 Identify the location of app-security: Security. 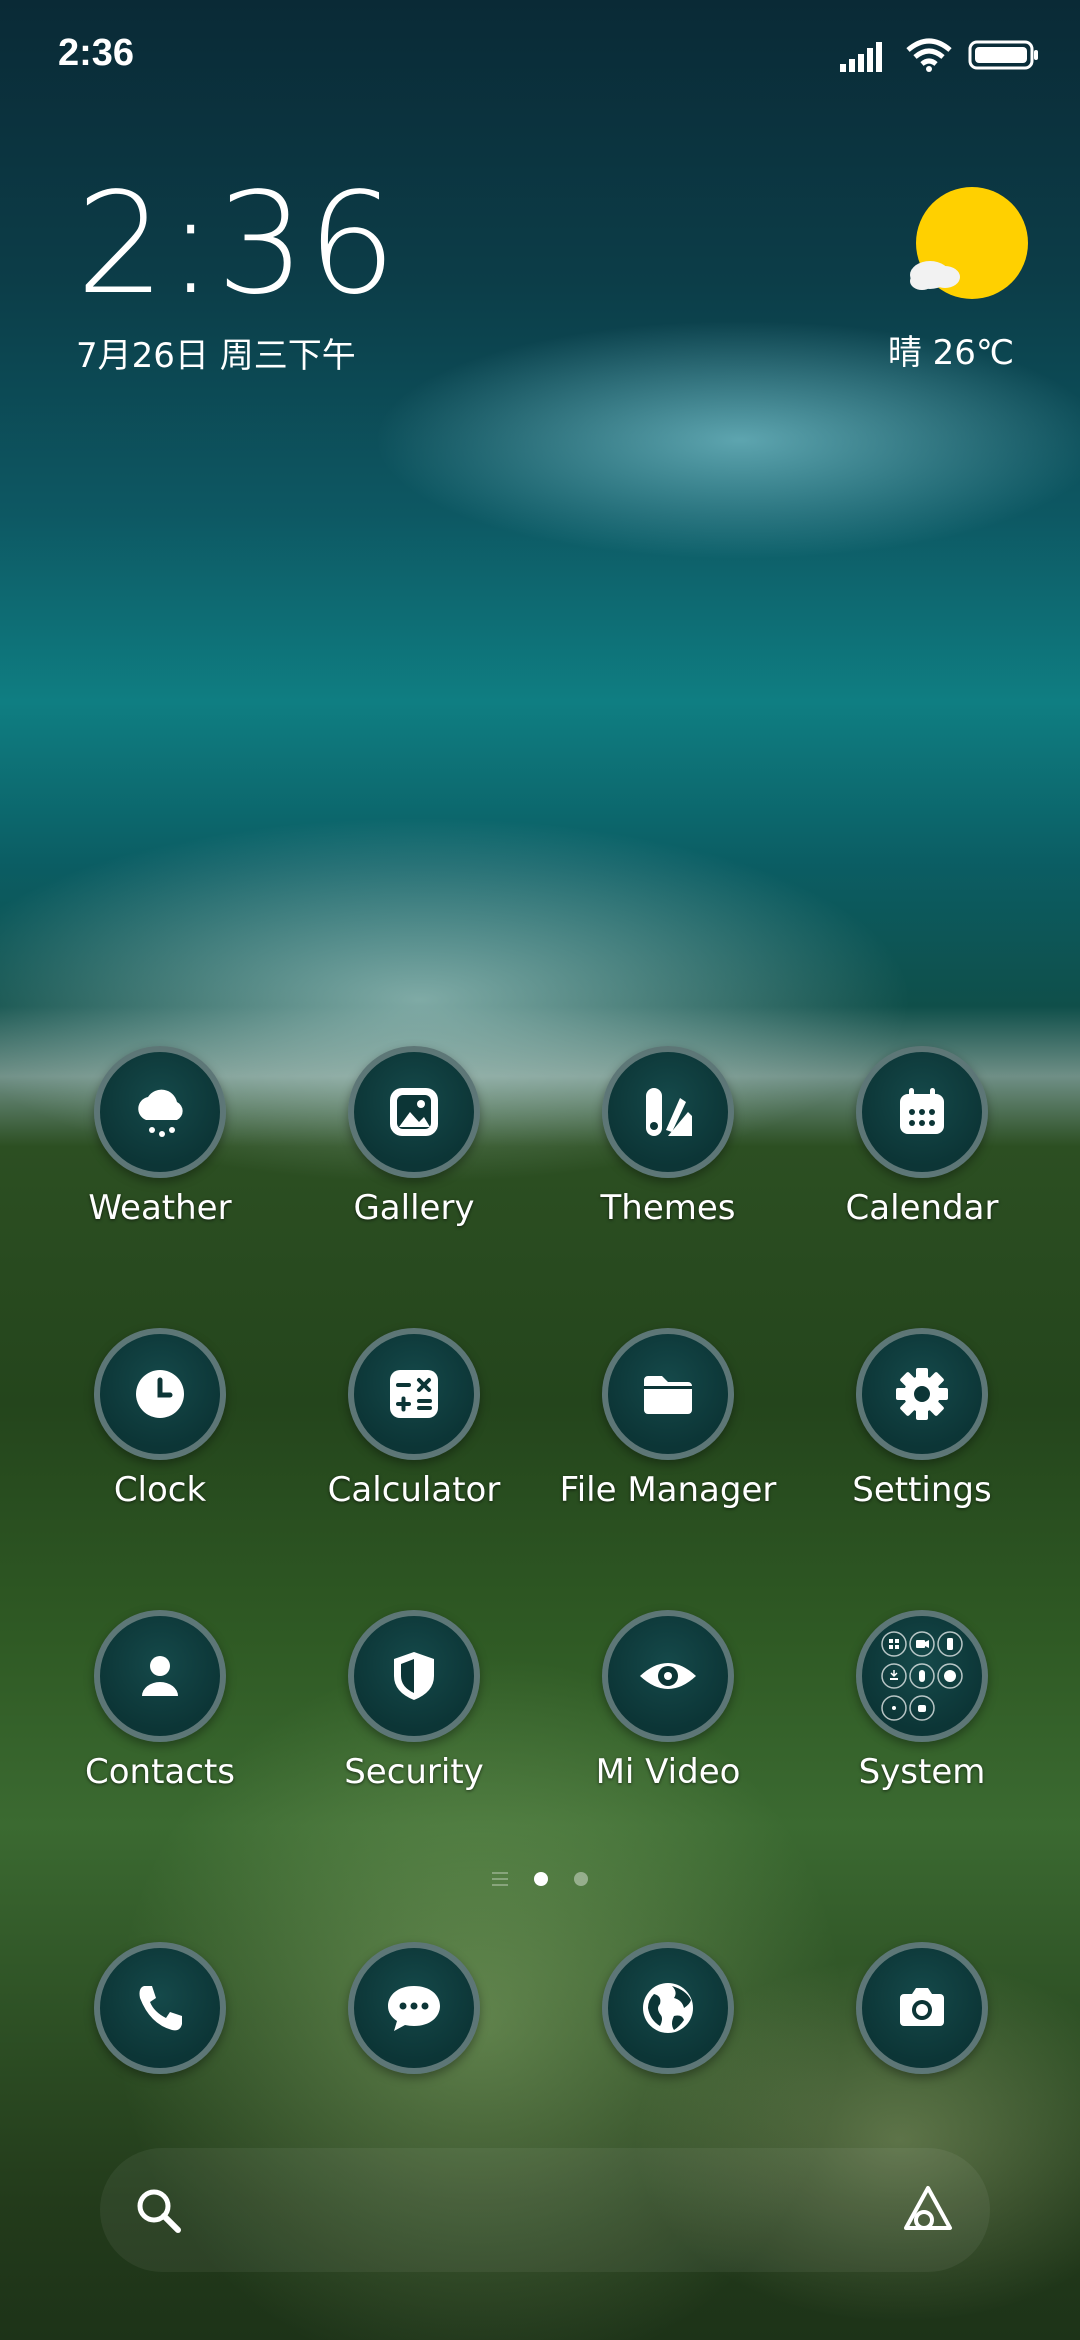
(414, 1701).